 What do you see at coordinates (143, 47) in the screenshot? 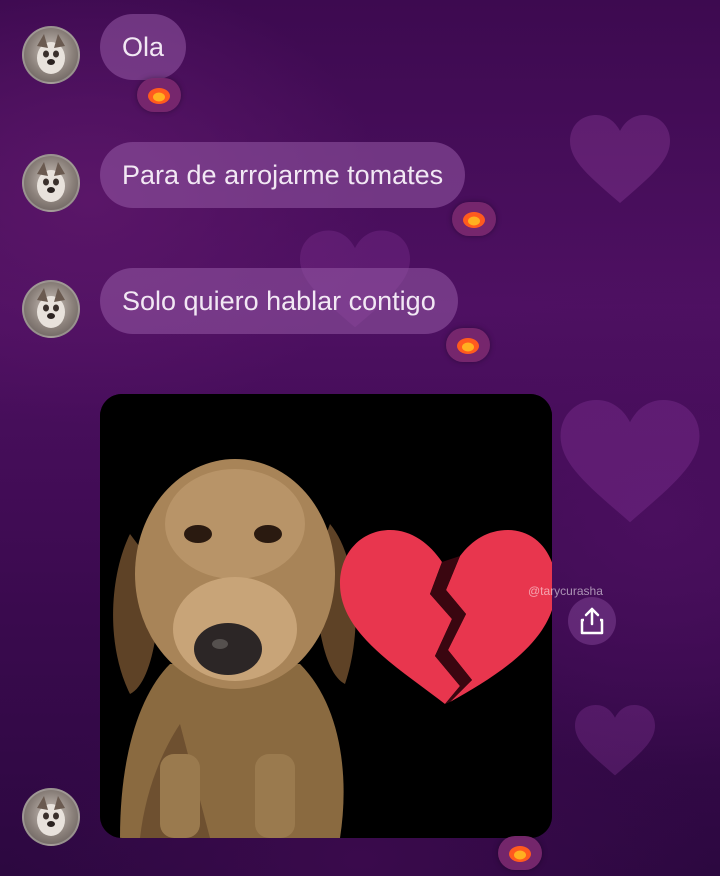
I see `message-bubble: Ola` at bounding box center [143, 47].